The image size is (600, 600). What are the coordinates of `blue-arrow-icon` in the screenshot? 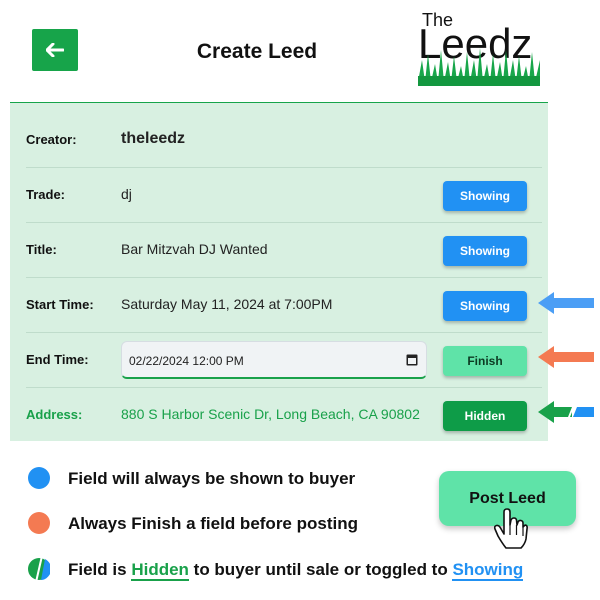 It's located at (566, 303).